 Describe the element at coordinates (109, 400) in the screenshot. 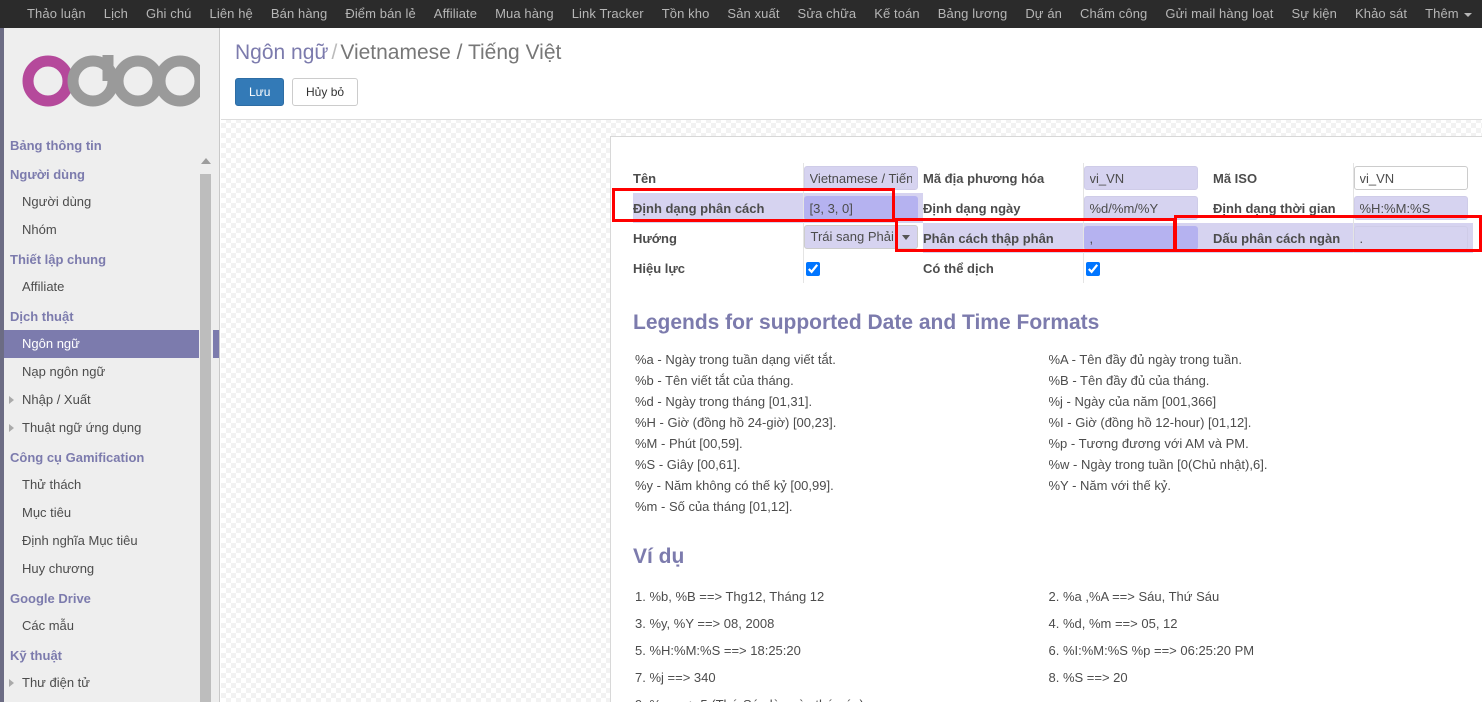

I see `sidebar-item: Nhập / Xuất` at that location.